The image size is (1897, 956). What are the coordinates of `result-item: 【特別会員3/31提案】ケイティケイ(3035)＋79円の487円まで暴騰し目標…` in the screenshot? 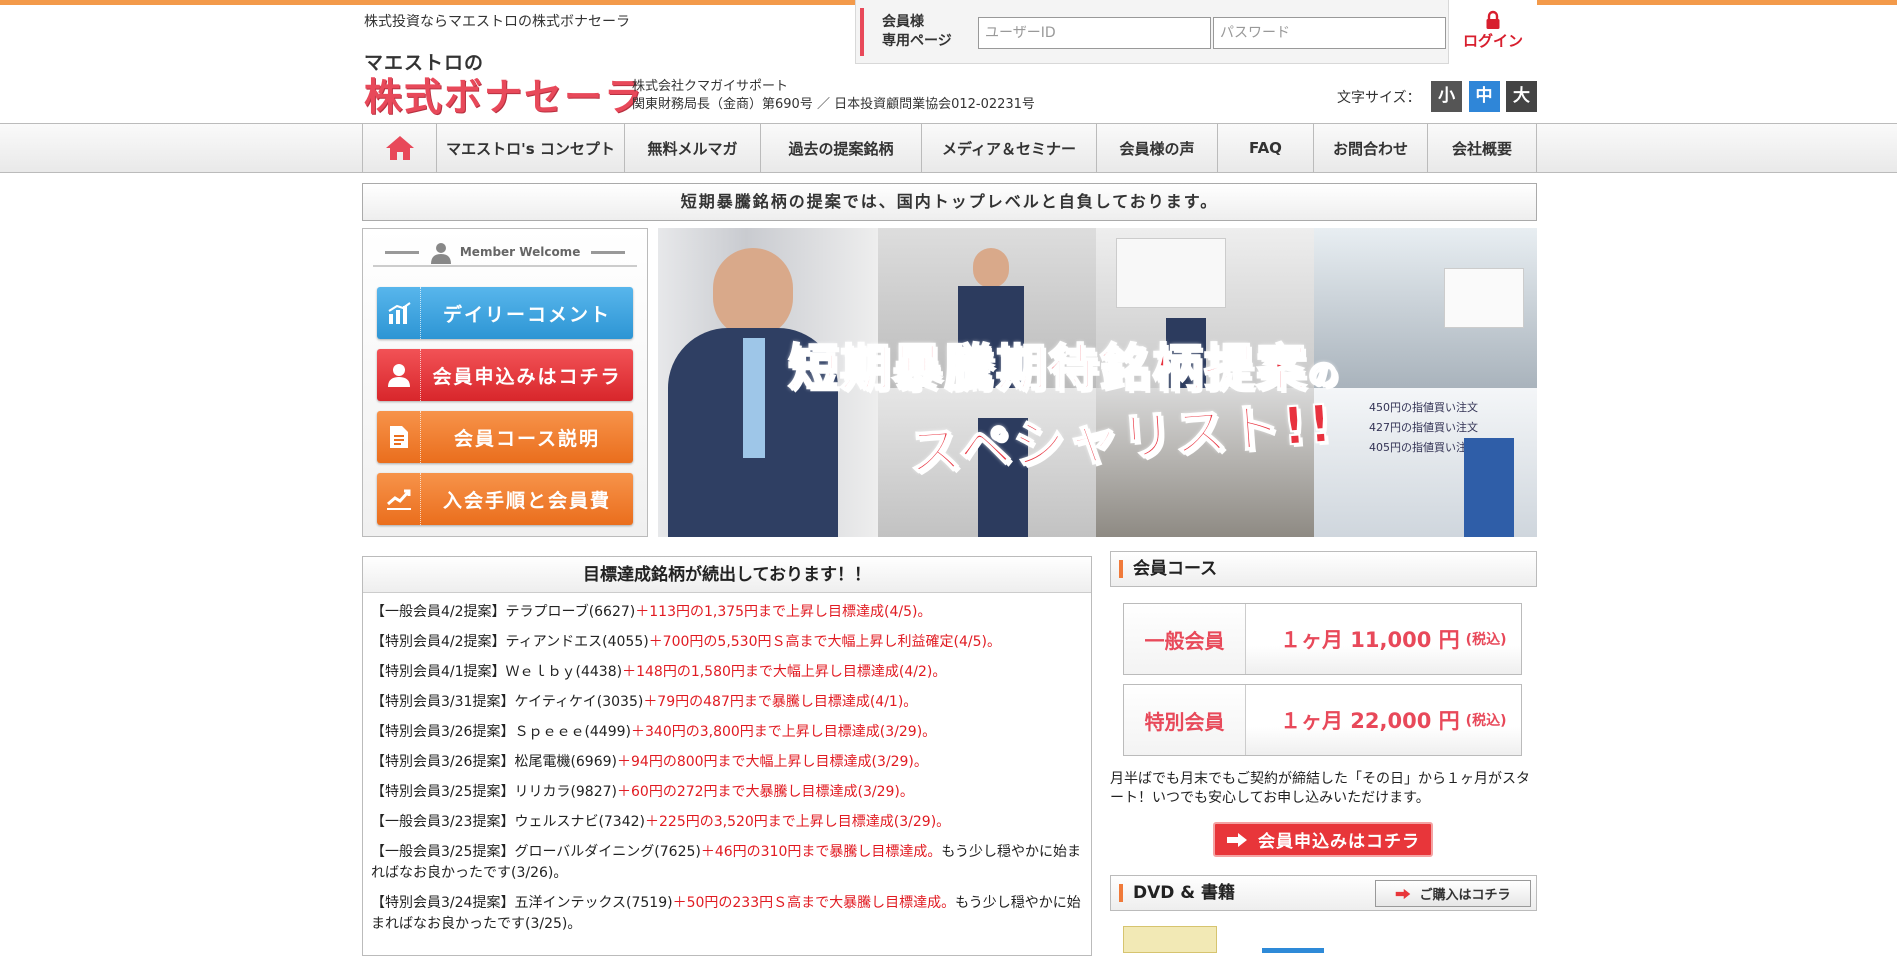 It's located at (727, 702).